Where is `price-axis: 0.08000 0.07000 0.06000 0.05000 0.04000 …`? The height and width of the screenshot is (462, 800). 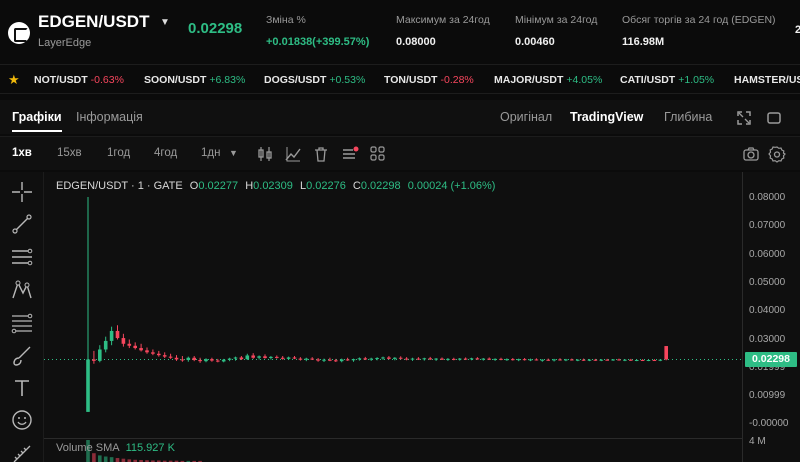
price-axis: 0.08000 0.07000 0.06000 0.05000 0.04000 … is located at coordinates (771, 317).